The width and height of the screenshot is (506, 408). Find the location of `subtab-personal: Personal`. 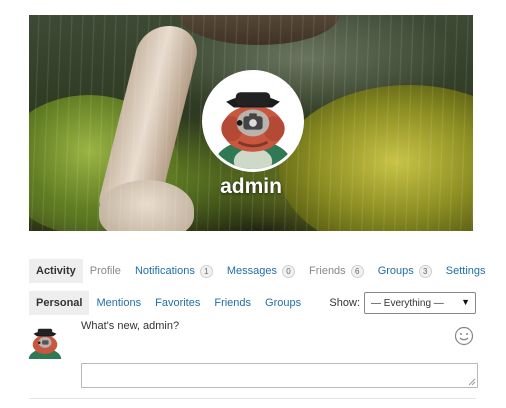

subtab-personal: Personal is located at coordinates (59, 303).